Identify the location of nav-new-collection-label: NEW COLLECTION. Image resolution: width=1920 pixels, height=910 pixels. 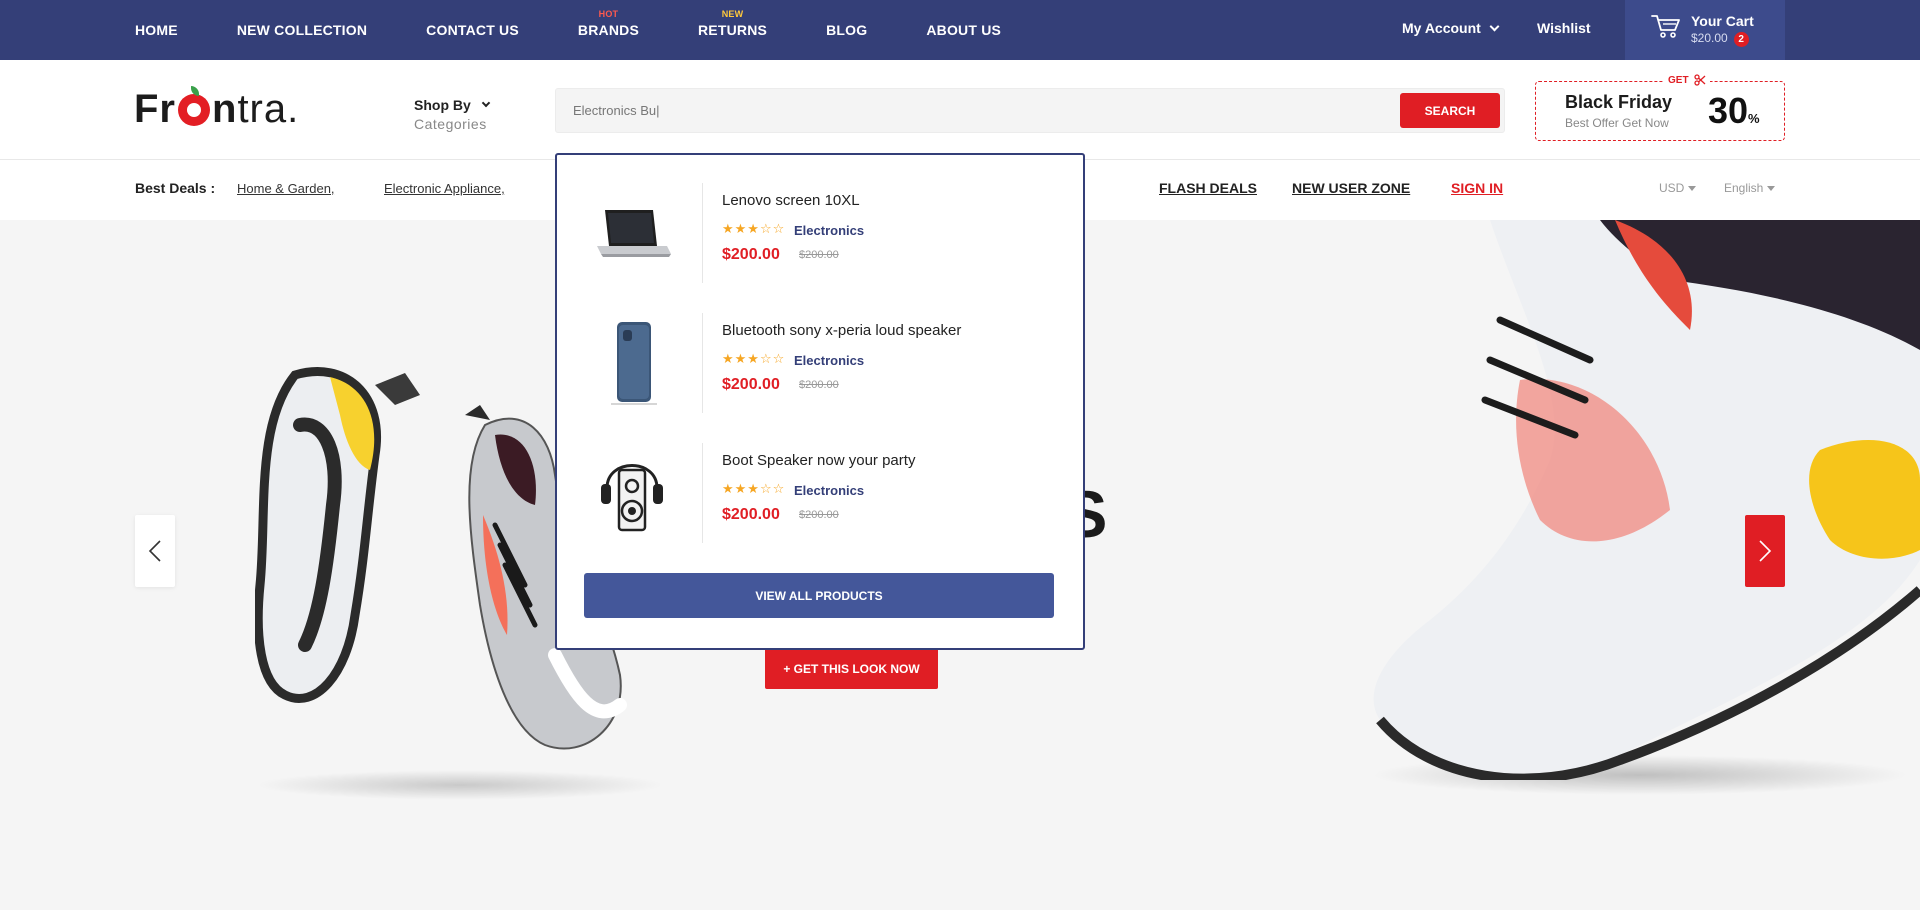
(302, 30).